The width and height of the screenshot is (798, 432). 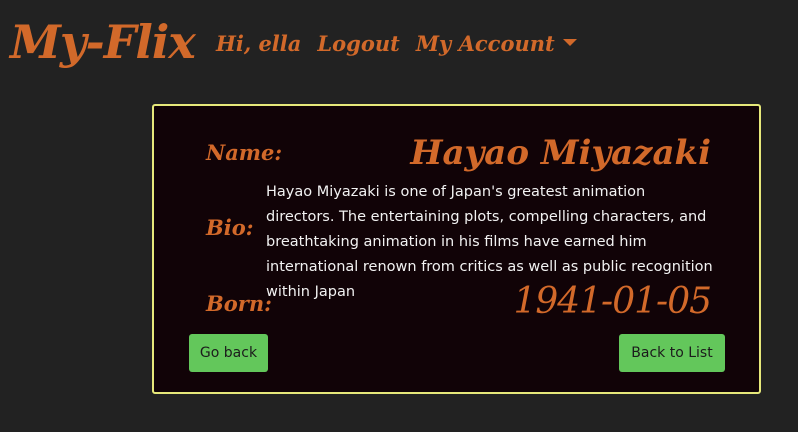 What do you see at coordinates (485, 43) in the screenshot?
I see `my-account-label: My Account` at bounding box center [485, 43].